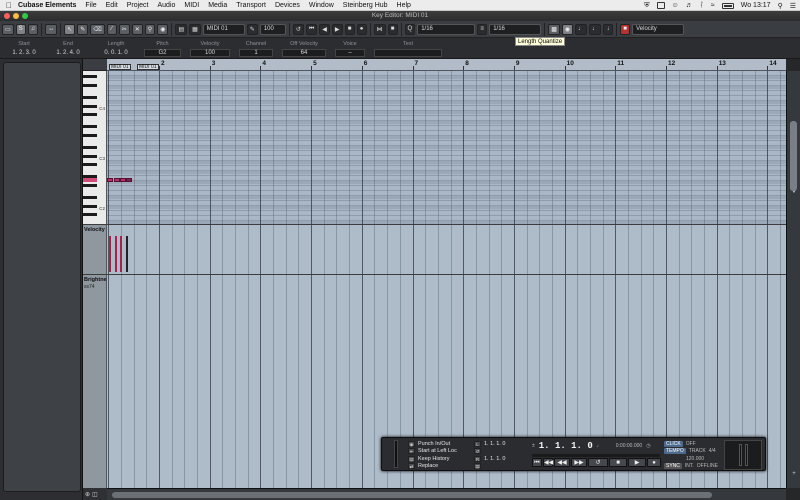  Describe the element at coordinates (361, 29) in the screenshot. I see `record-icon: ●` at that location.